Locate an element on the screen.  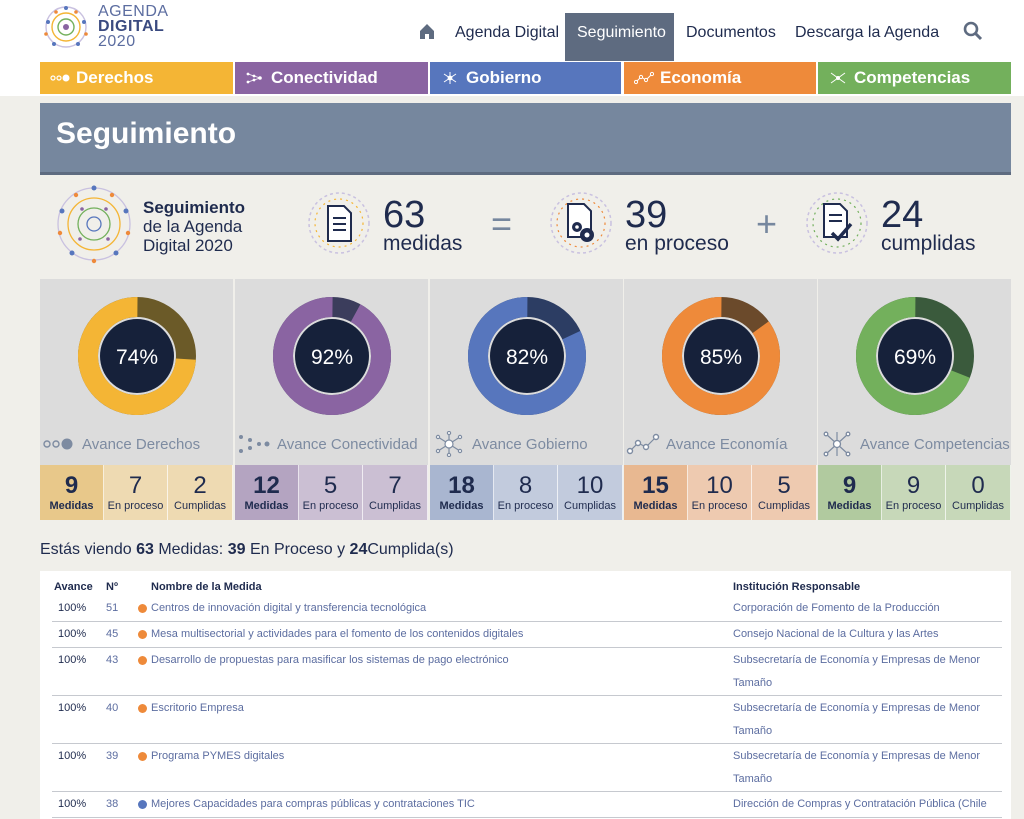
stat-proceso: 5 En proceso is located at coordinates (331, 492).